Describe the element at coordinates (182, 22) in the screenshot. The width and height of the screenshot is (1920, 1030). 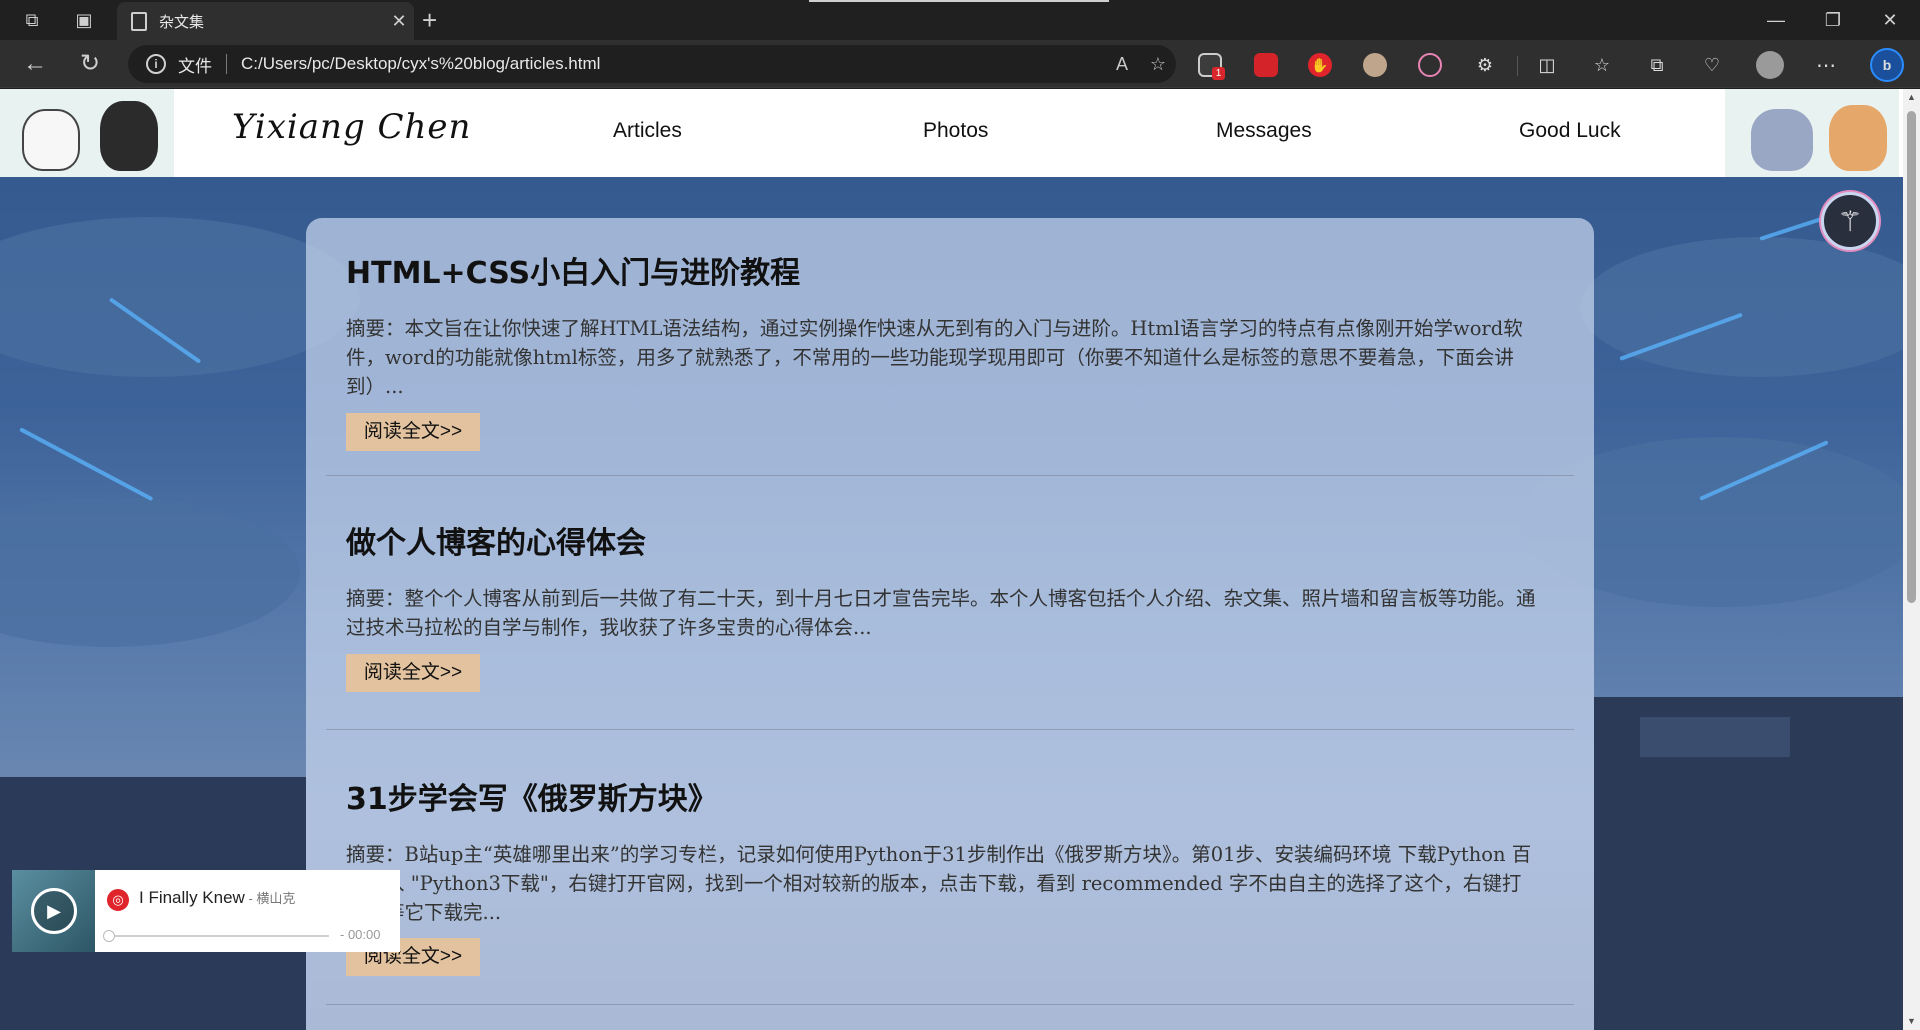
I see `tab-title: 杂文集` at that location.